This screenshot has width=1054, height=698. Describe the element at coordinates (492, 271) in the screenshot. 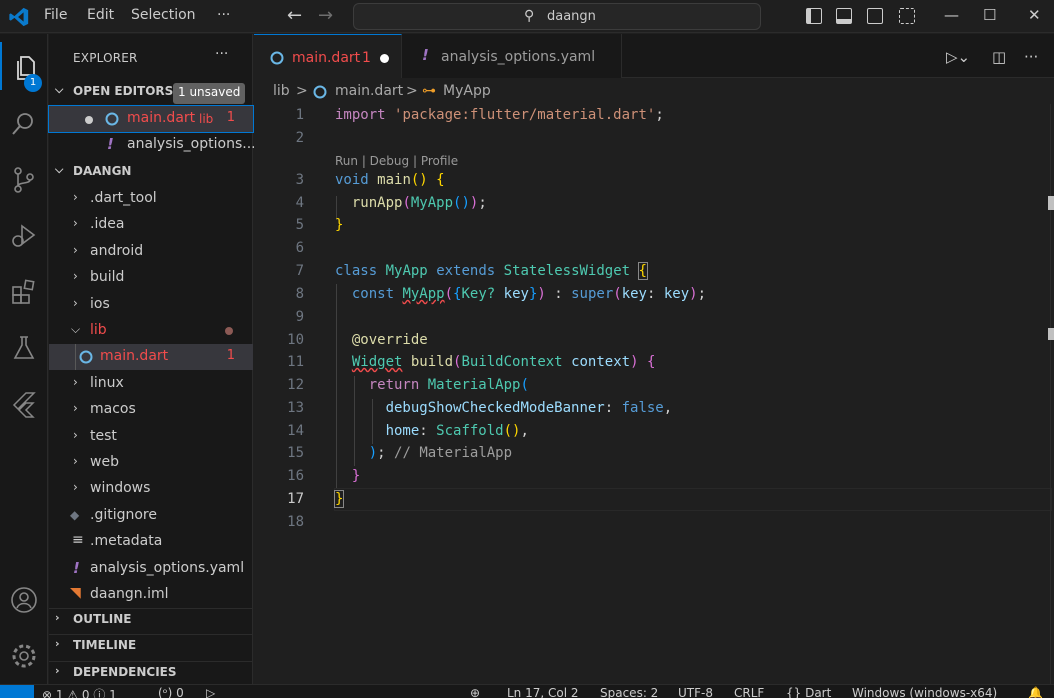

I see `code-line: class MyApp extends StatelessWidget {` at that location.